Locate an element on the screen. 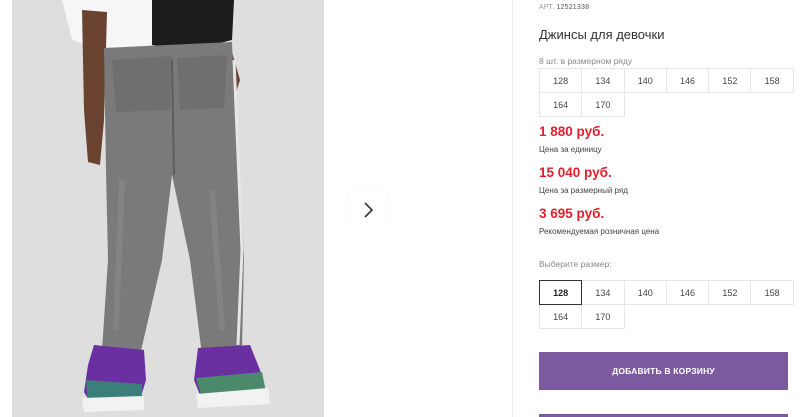  select-size-caption: Выберите размер: is located at coordinates (575, 264).